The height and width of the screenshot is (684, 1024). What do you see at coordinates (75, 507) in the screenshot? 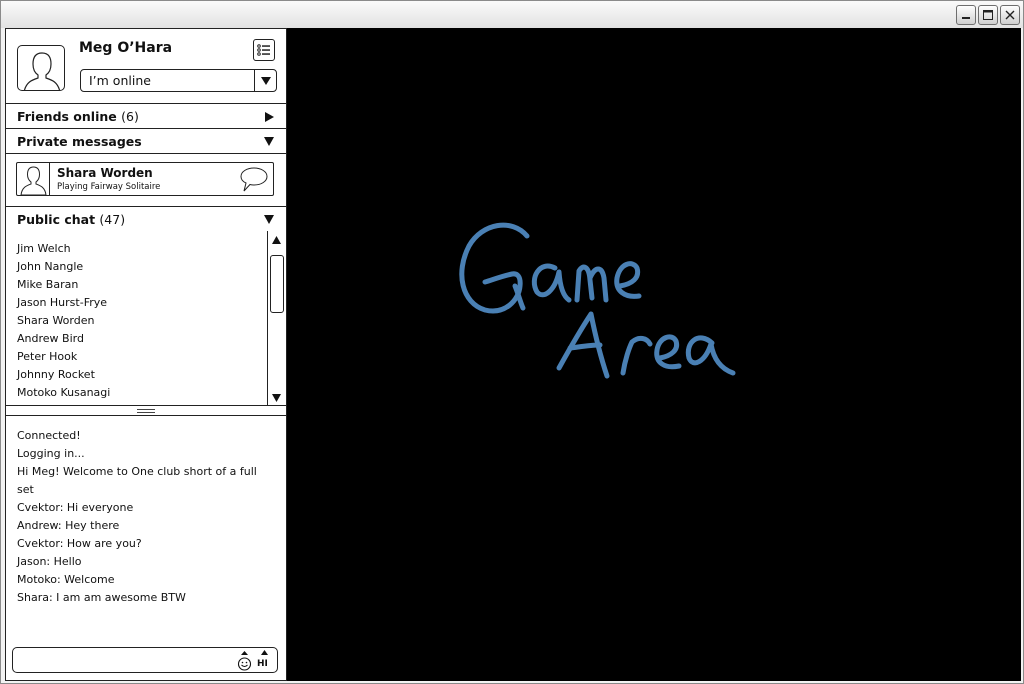
I see `chat-message: Cvektor: Hi everyone` at bounding box center [75, 507].